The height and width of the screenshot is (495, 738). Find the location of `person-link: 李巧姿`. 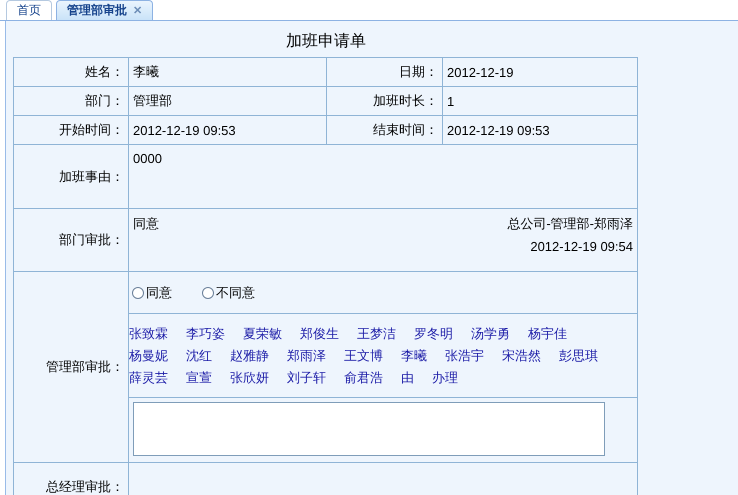

person-link: 李巧姿 is located at coordinates (205, 334).